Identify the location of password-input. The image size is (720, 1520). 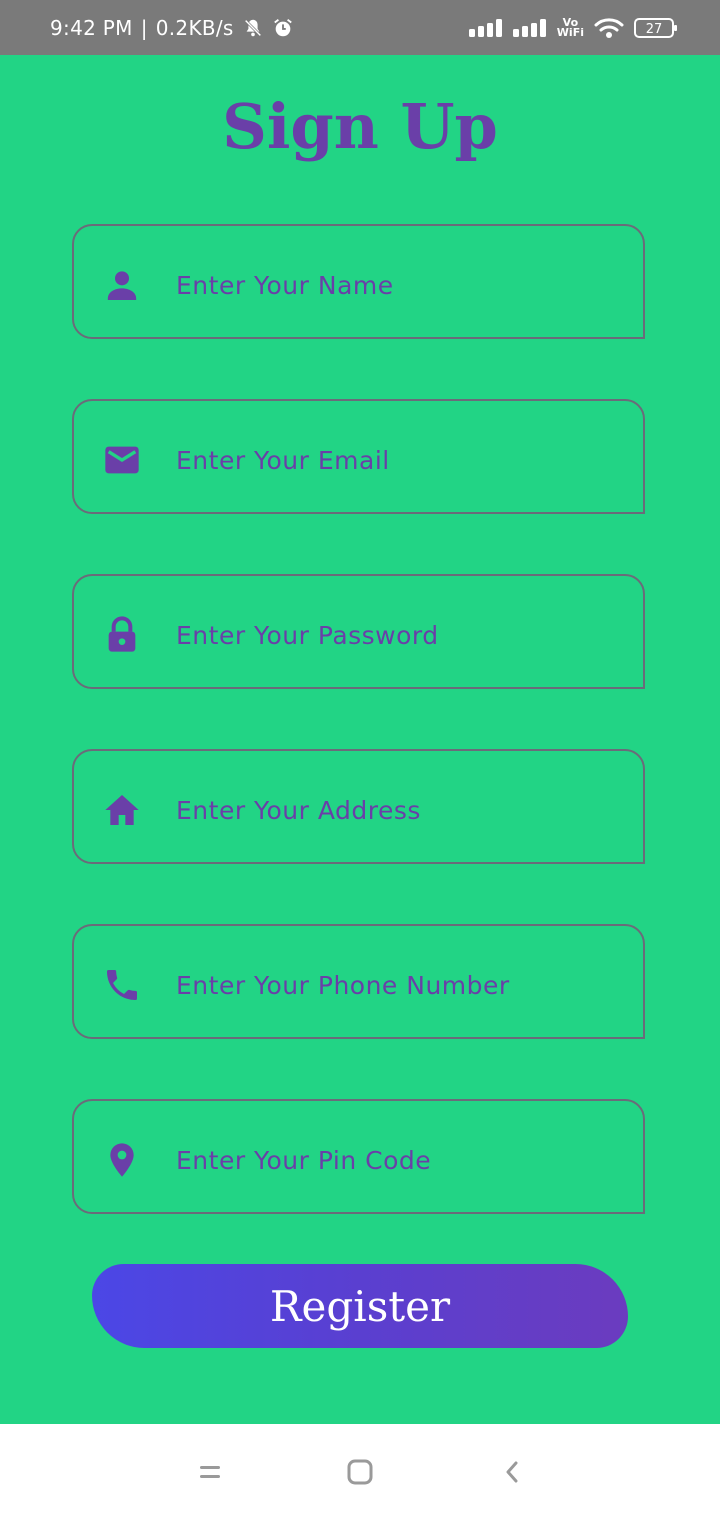
(396, 635).